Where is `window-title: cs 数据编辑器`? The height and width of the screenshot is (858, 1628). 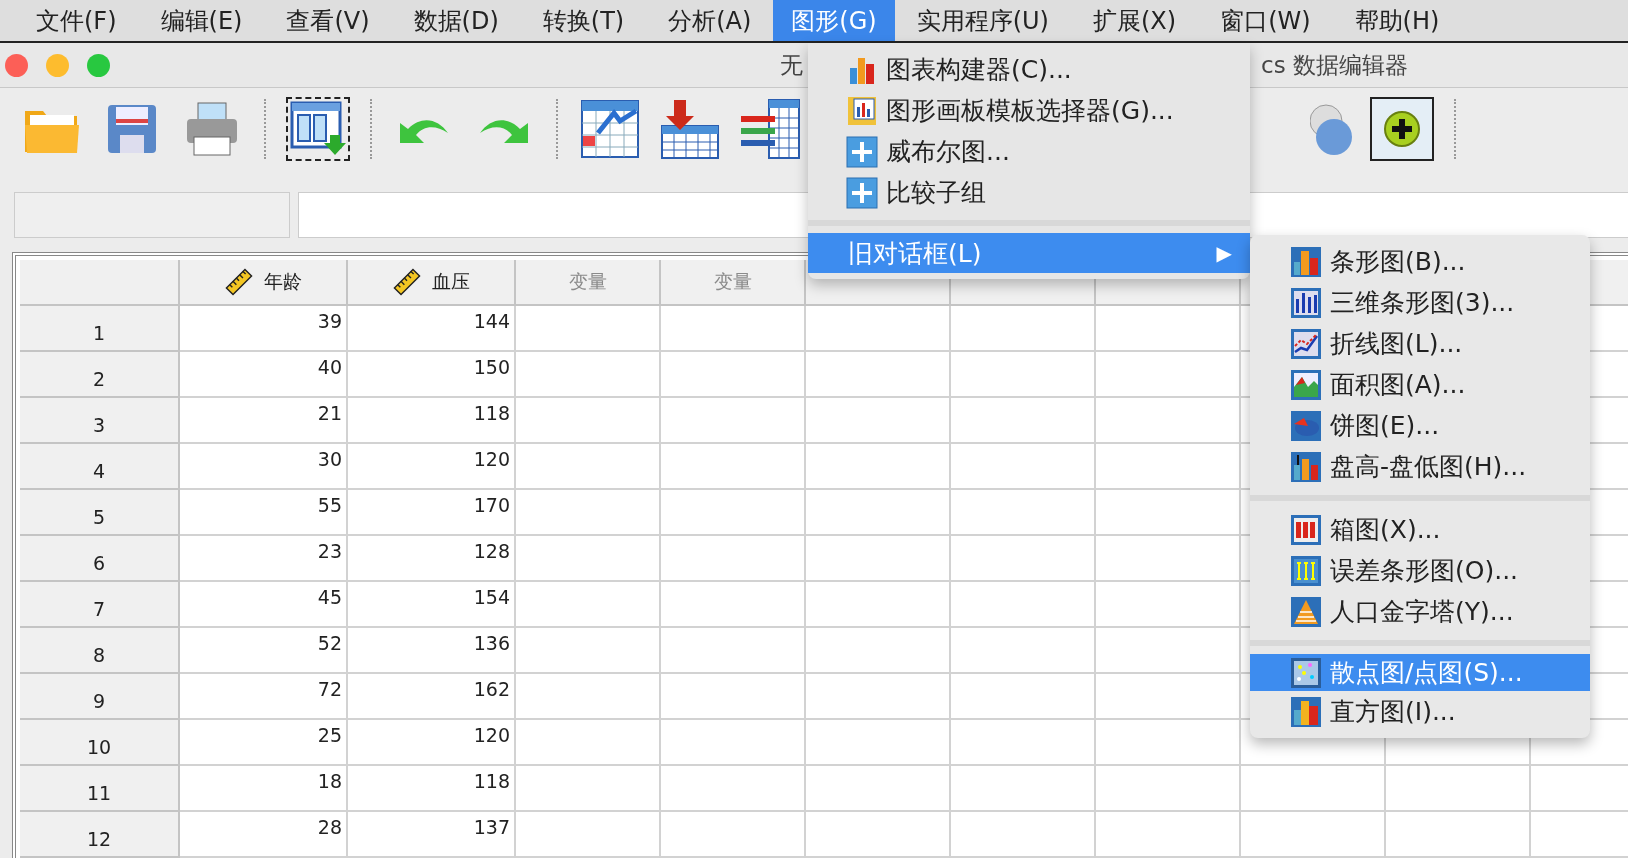
window-title: cs 数据编辑器 is located at coordinates (1334, 65).